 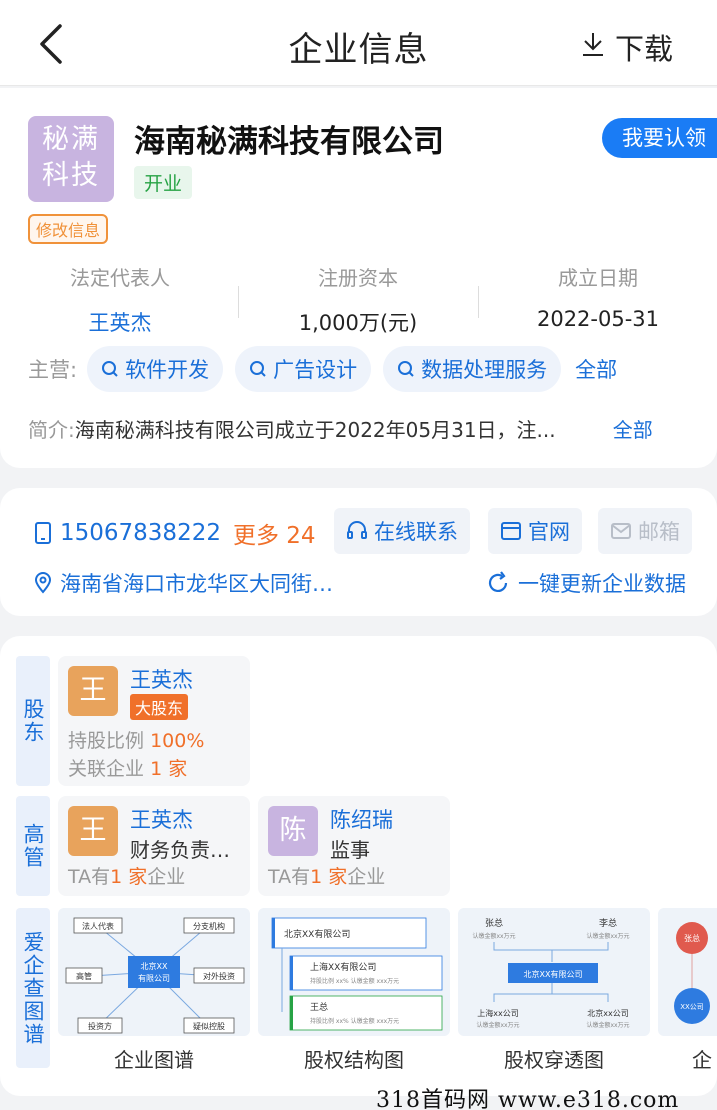 I want to click on business-chip: 软件开发, so click(x=155, y=369).